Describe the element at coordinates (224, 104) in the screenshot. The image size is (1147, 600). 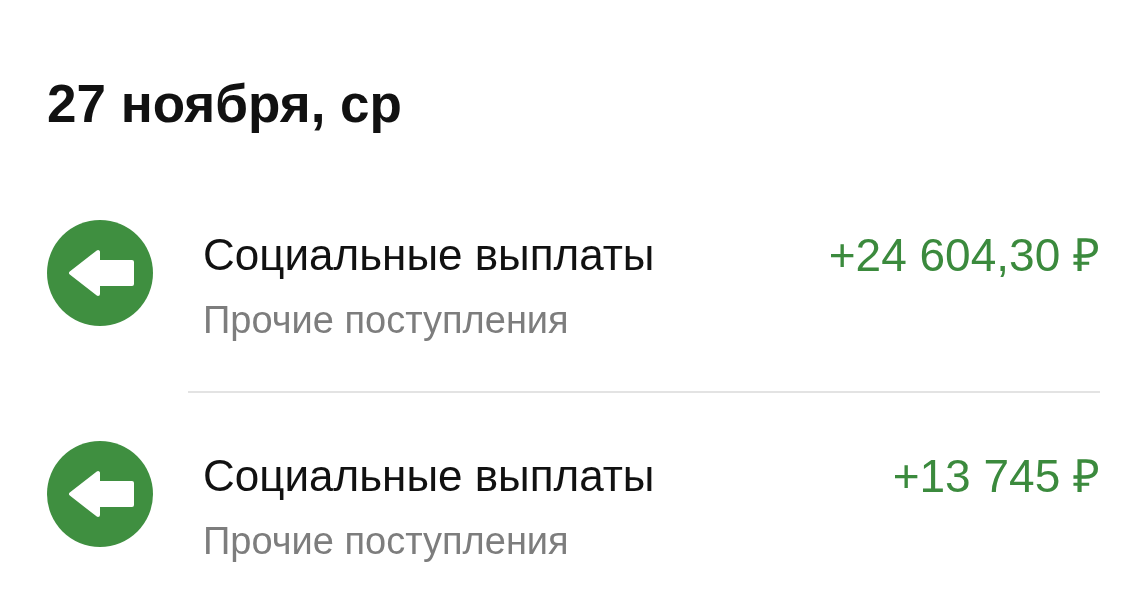
I see `date-heading: 27 ноября, ср` at that location.